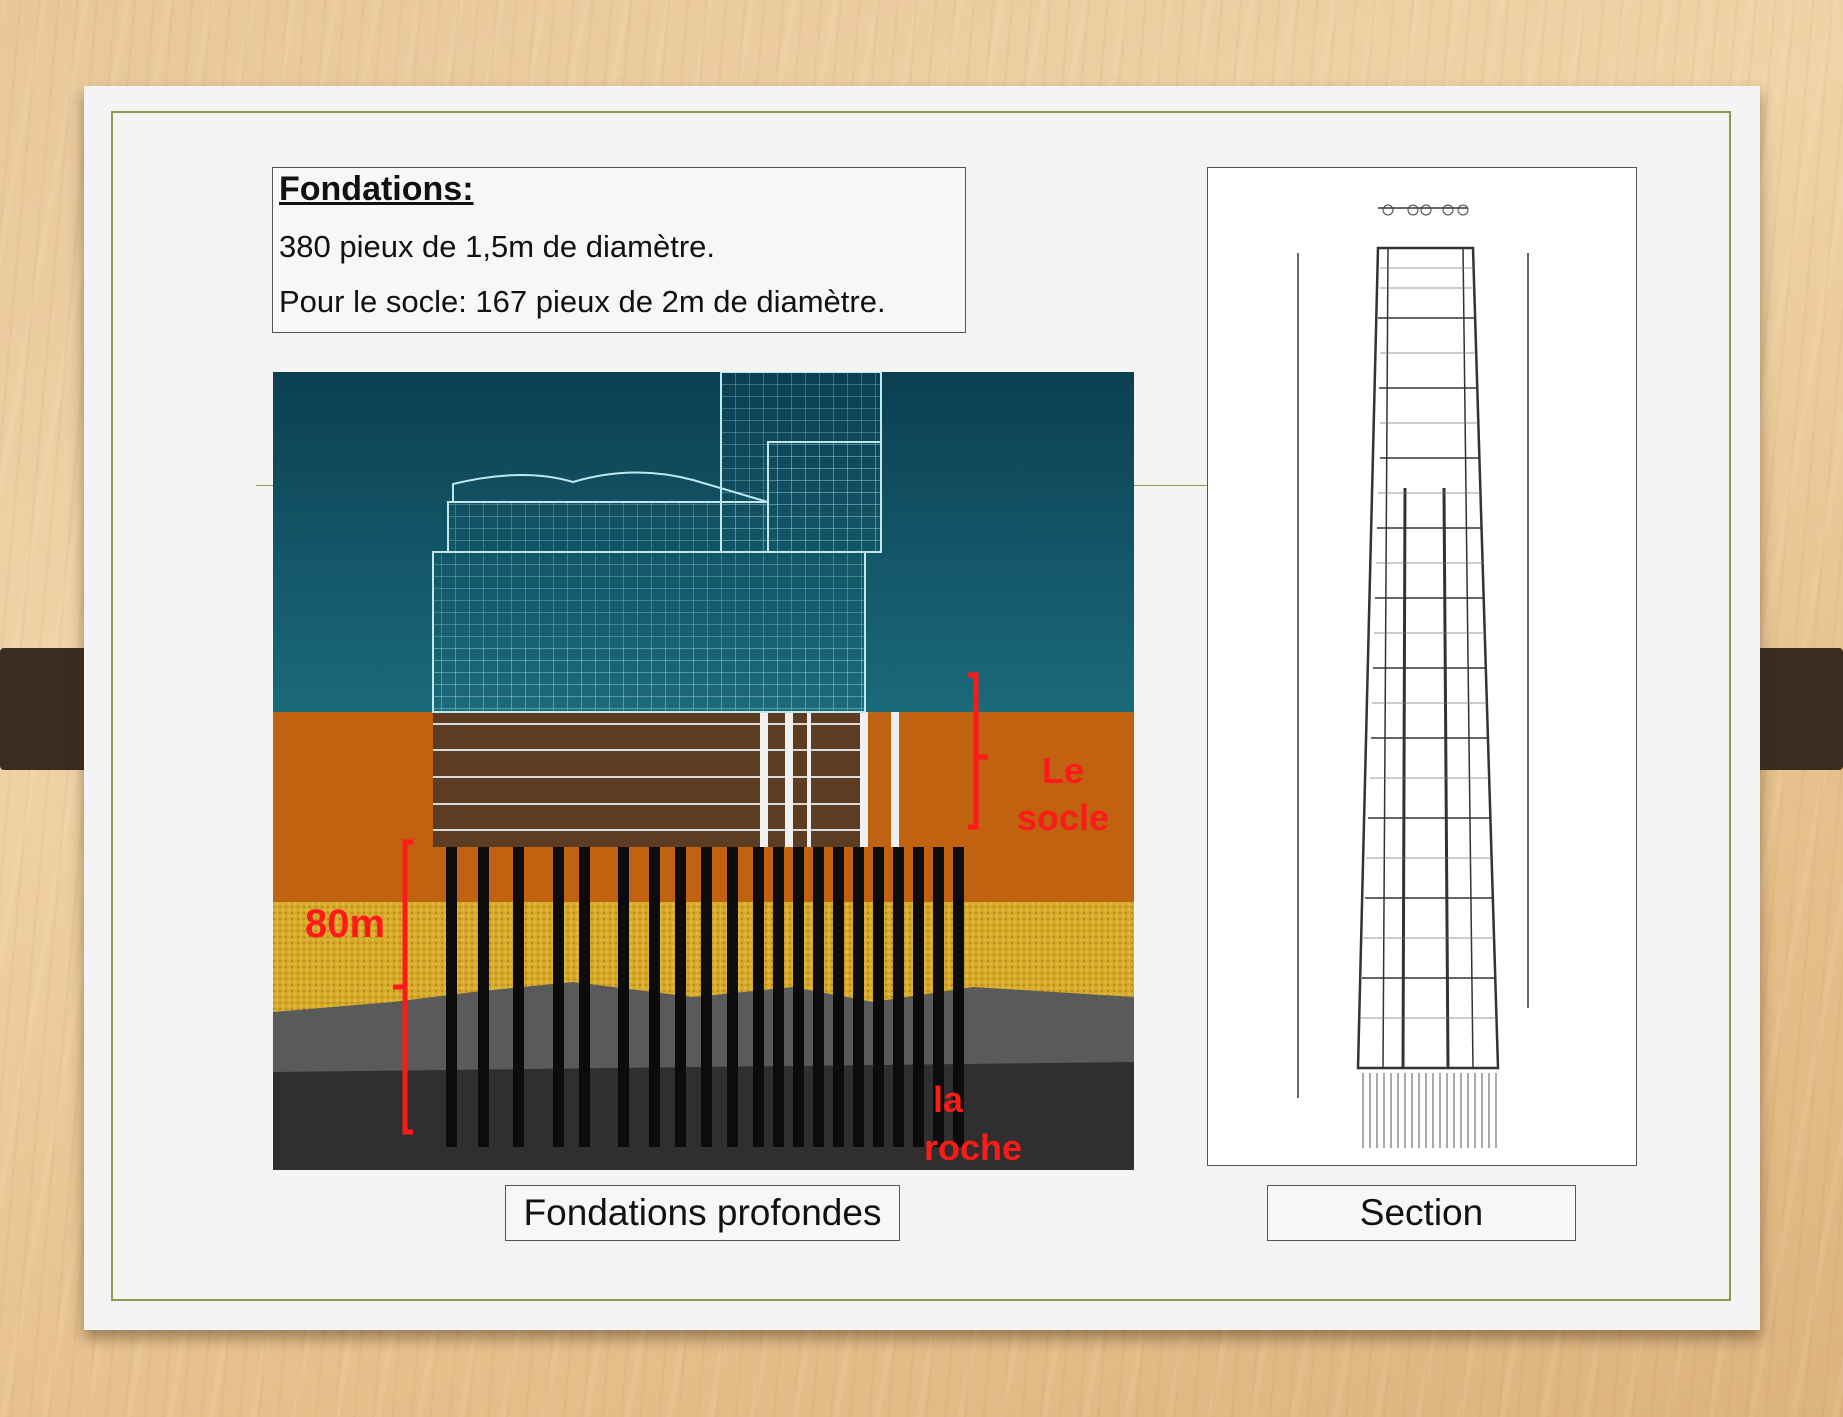 This screenshot has height=1417, width=1843. What do you see at coordinates (702, 1213) in the screenshot?
I see `caption-fondations-profondes: Fondations profondes` at bounding box center [702, 1213].